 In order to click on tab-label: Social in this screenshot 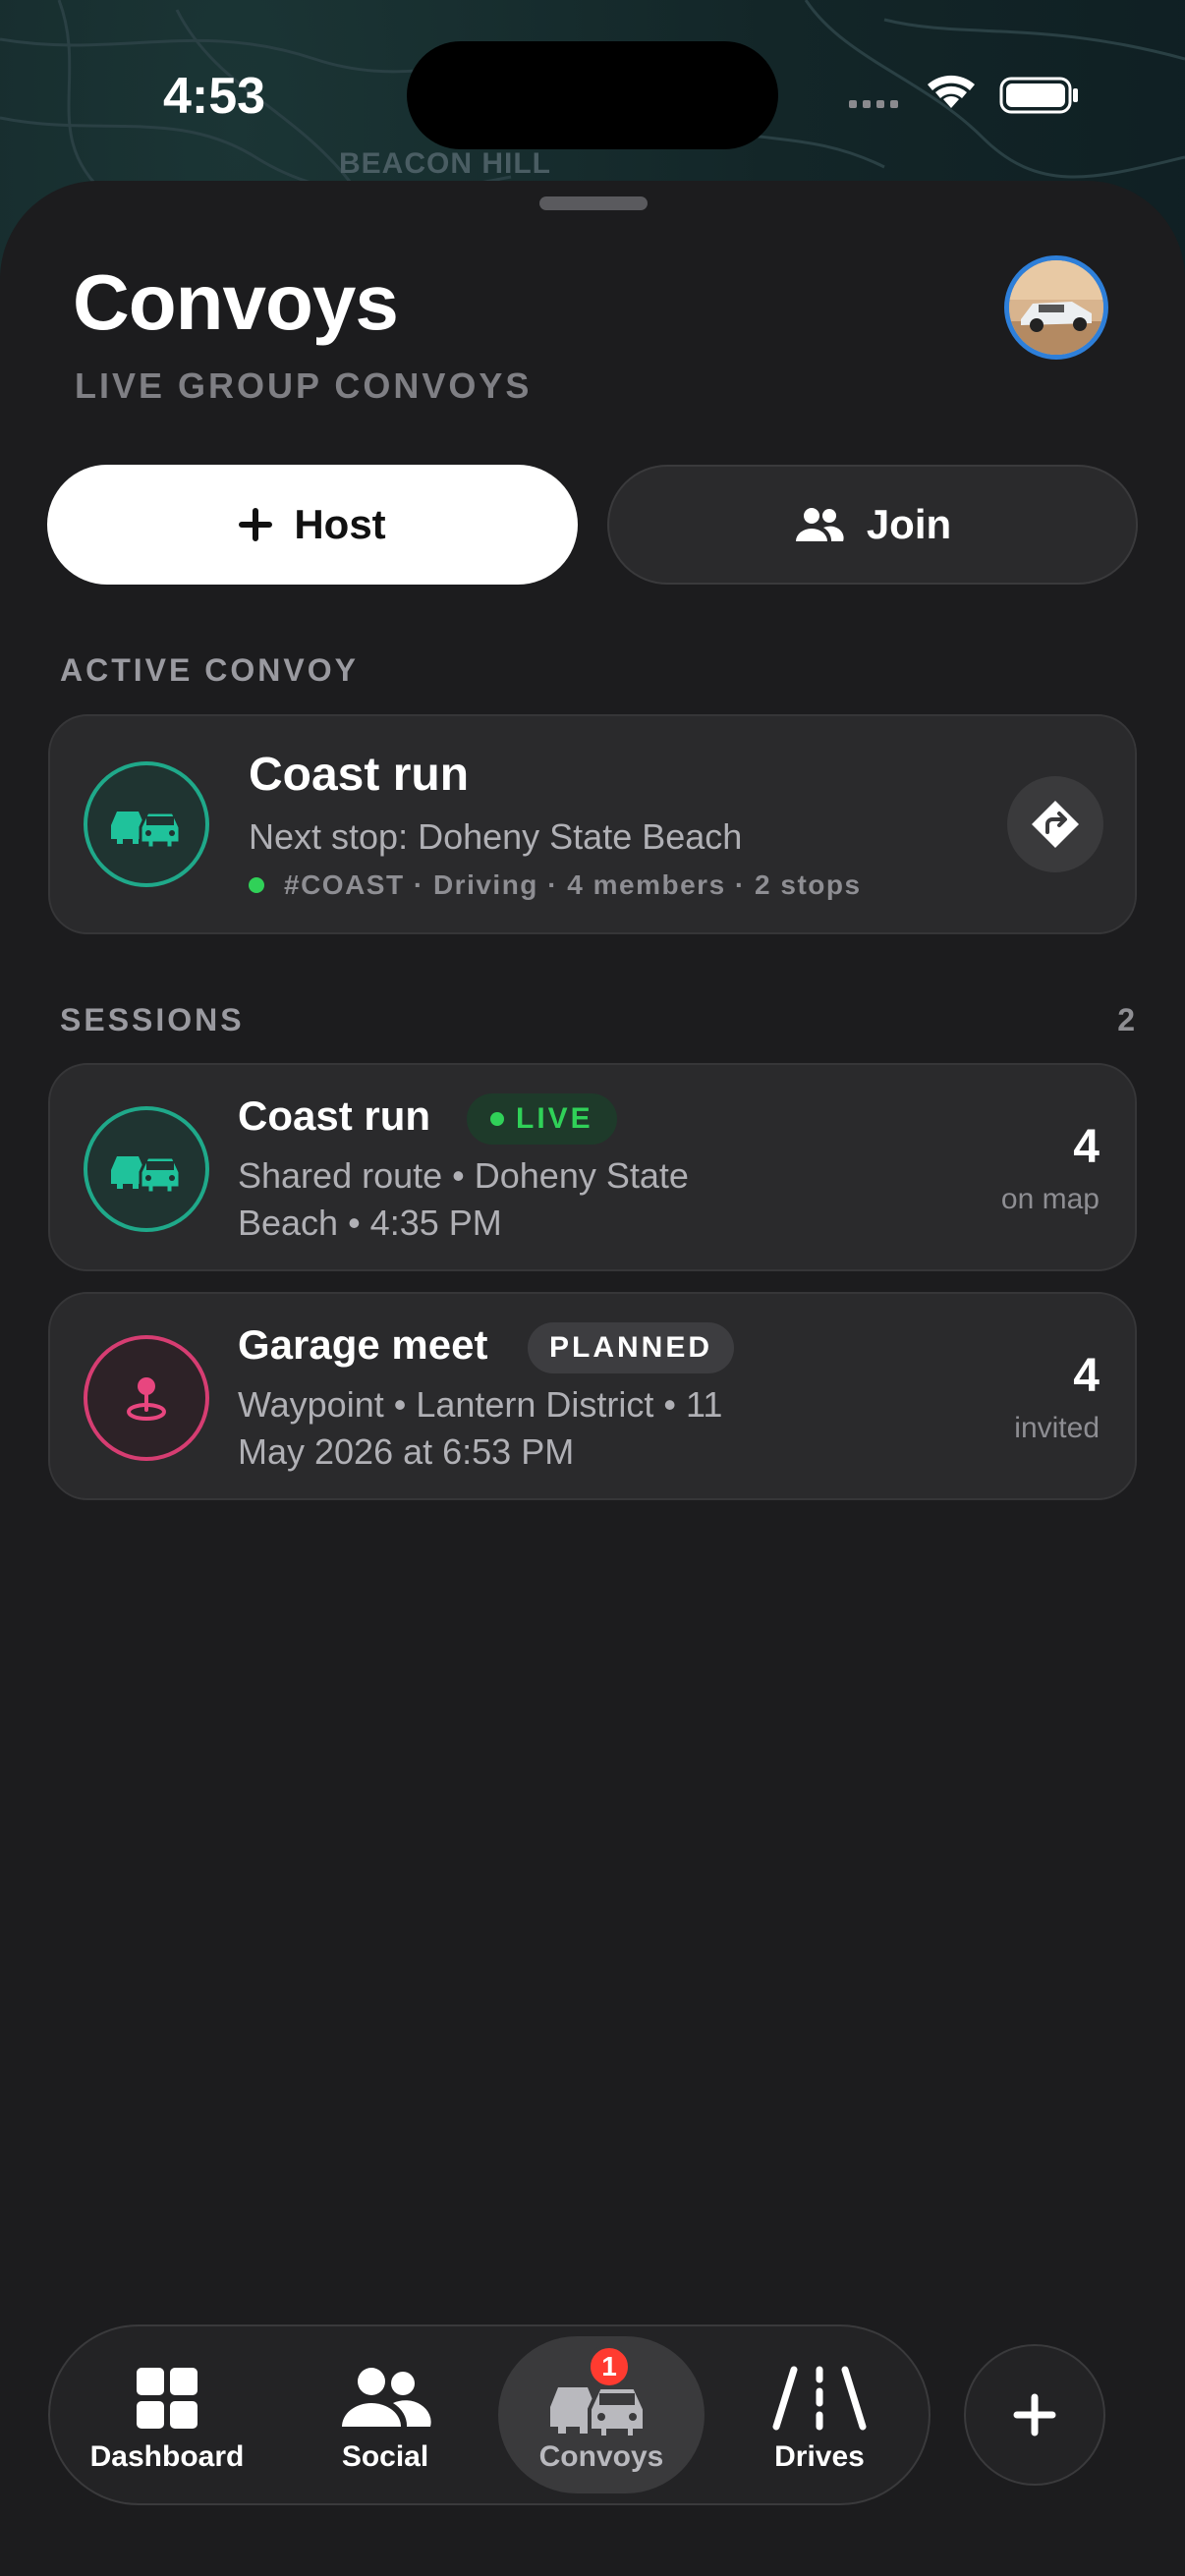, I will do `click(385, 2456)`.